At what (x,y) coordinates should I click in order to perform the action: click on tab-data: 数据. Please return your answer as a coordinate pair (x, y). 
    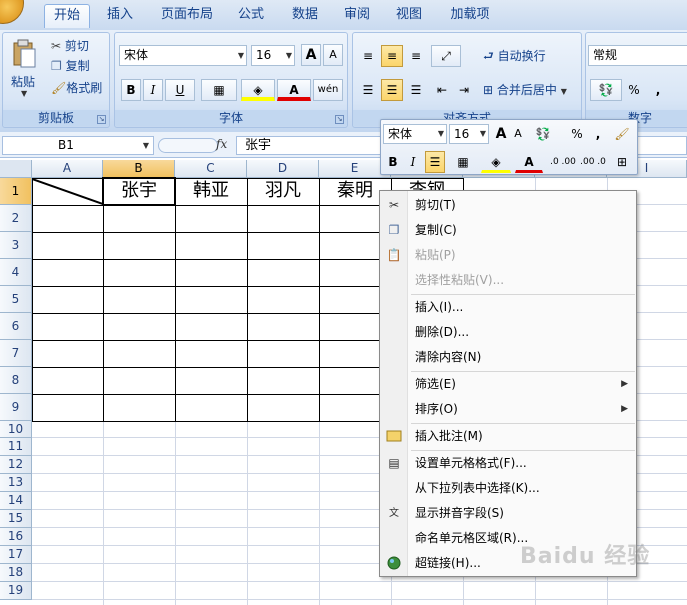
    Looking at the image, I should click on (305, 16).